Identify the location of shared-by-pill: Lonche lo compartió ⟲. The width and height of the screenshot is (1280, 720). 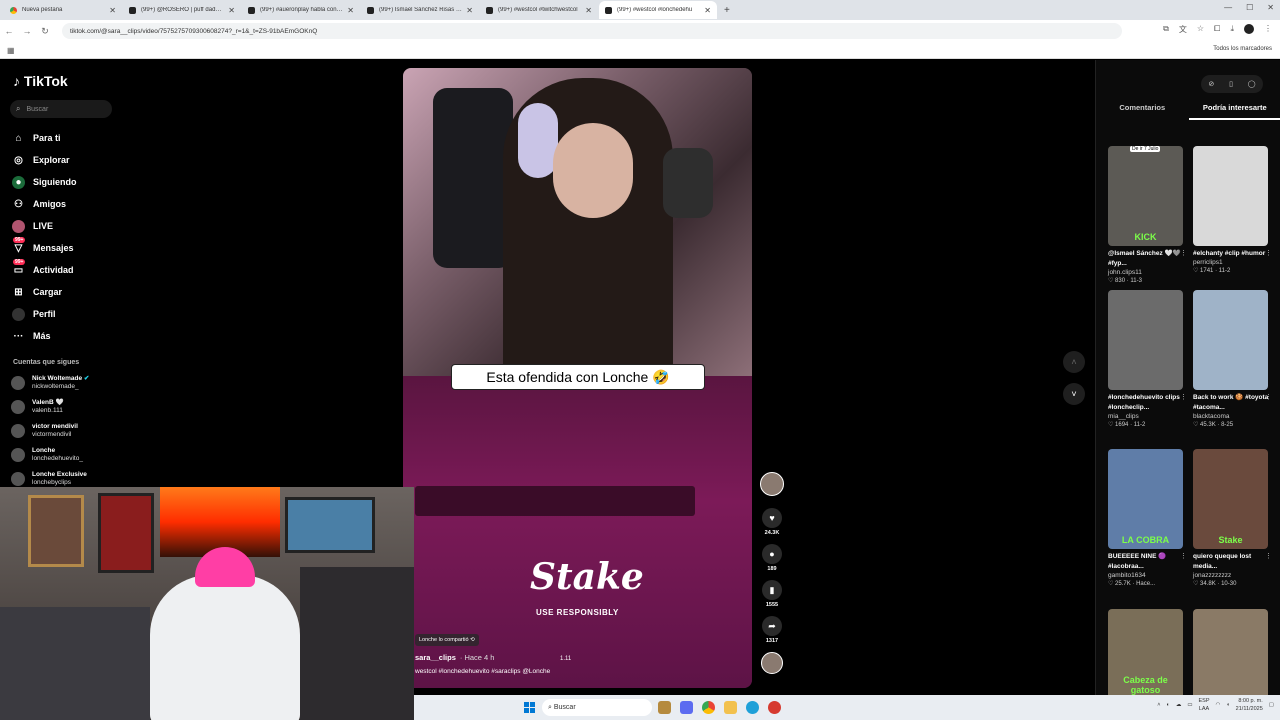
(447, 640).